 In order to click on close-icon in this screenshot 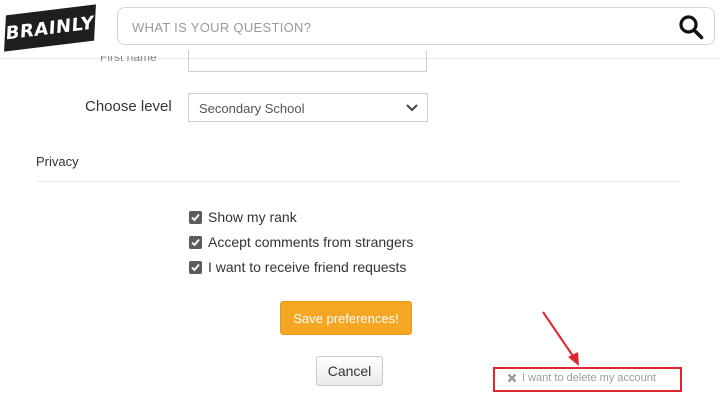, I will do `click(512, 378)`.